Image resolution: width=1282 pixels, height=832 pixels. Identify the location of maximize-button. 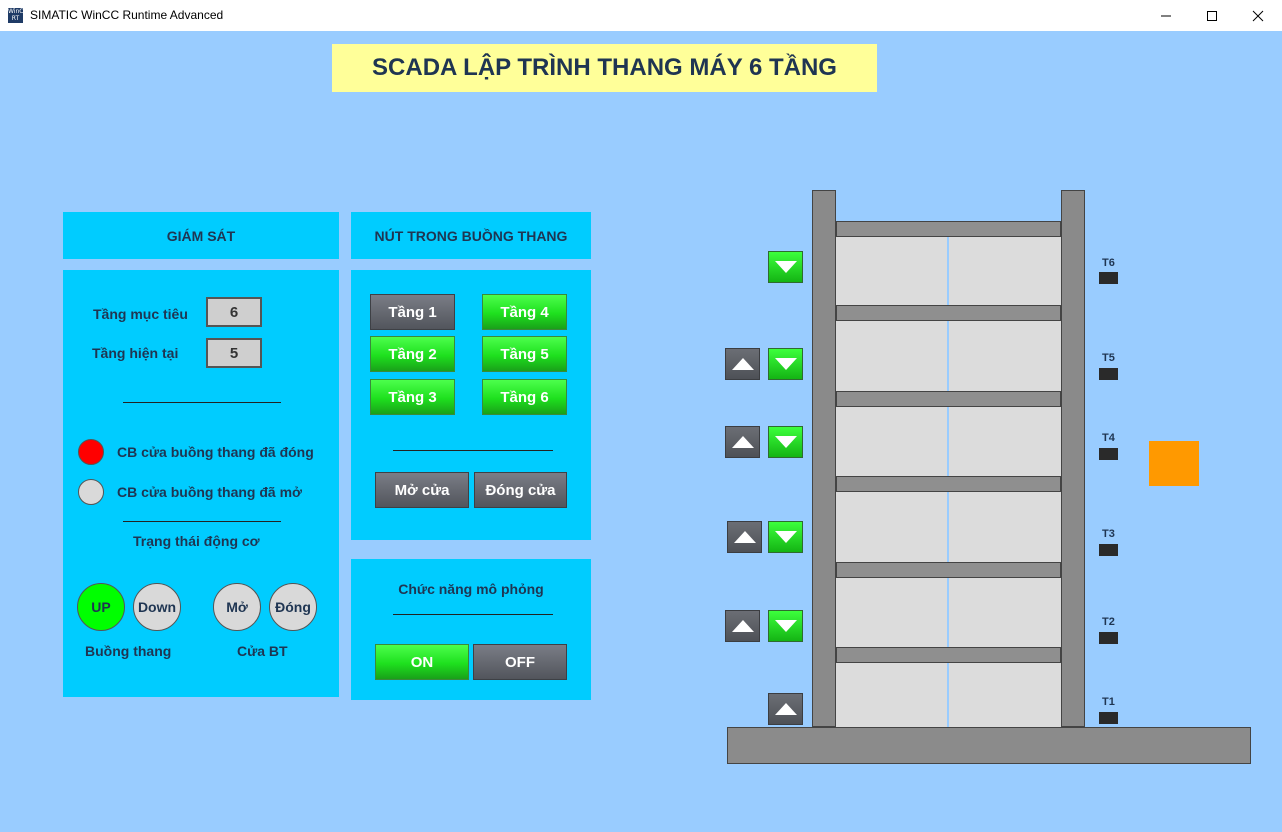
(1212, 15).